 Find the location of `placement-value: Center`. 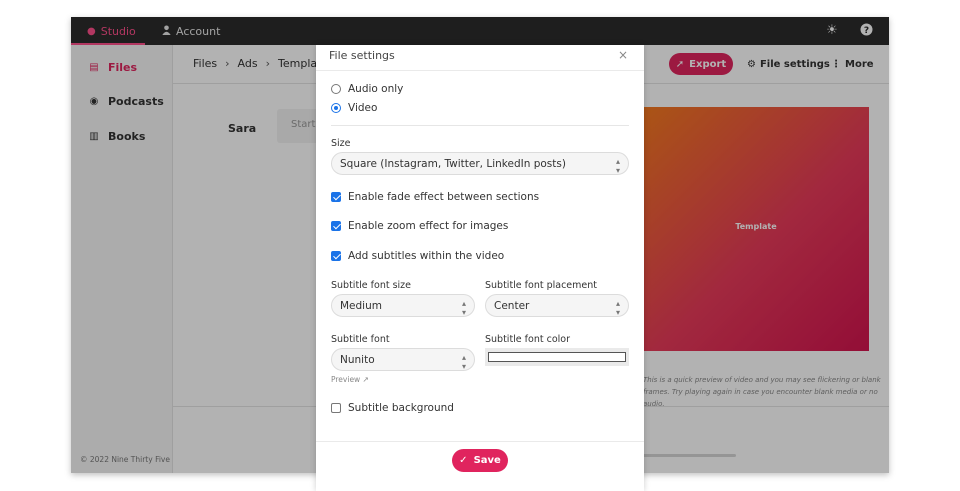

placement-value: Center is located at coordinates (512, 305).